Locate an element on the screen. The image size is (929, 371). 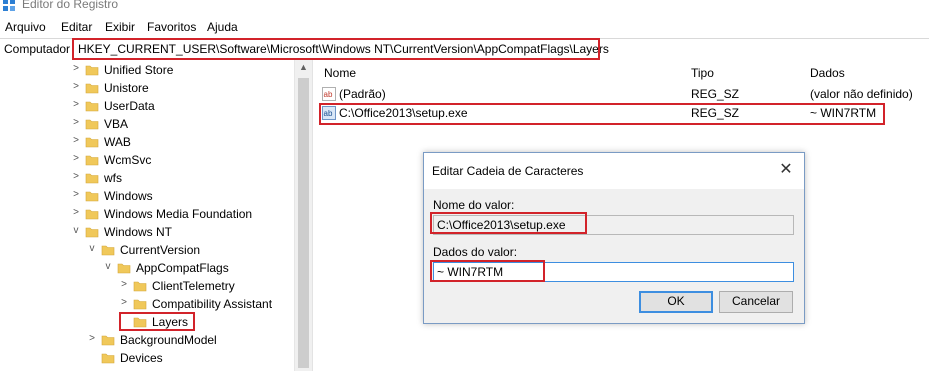
menu-favoritos: Favoritos is located at coordinates (171, 27).